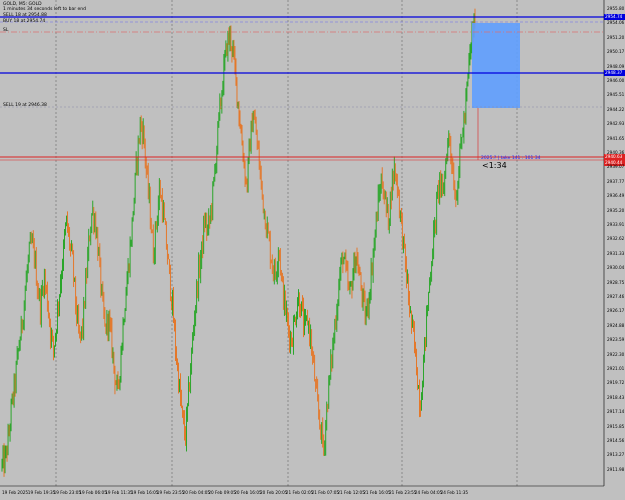 This screenshot has height=500, width=625. What do you see at coordinates (403, 492) in the screenshot?
I see `time-axis-label: 21 Feb 23:55` at bounding box center [403, 492].